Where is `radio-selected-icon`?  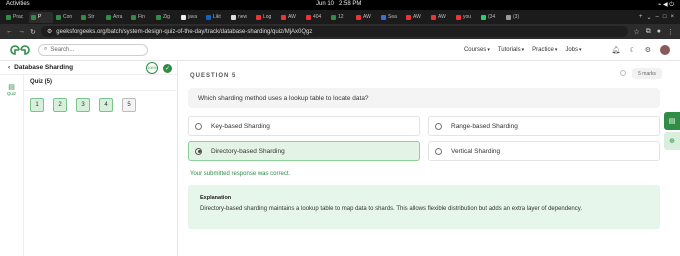 radio-selected-icon is located at coordinates (198, 151).